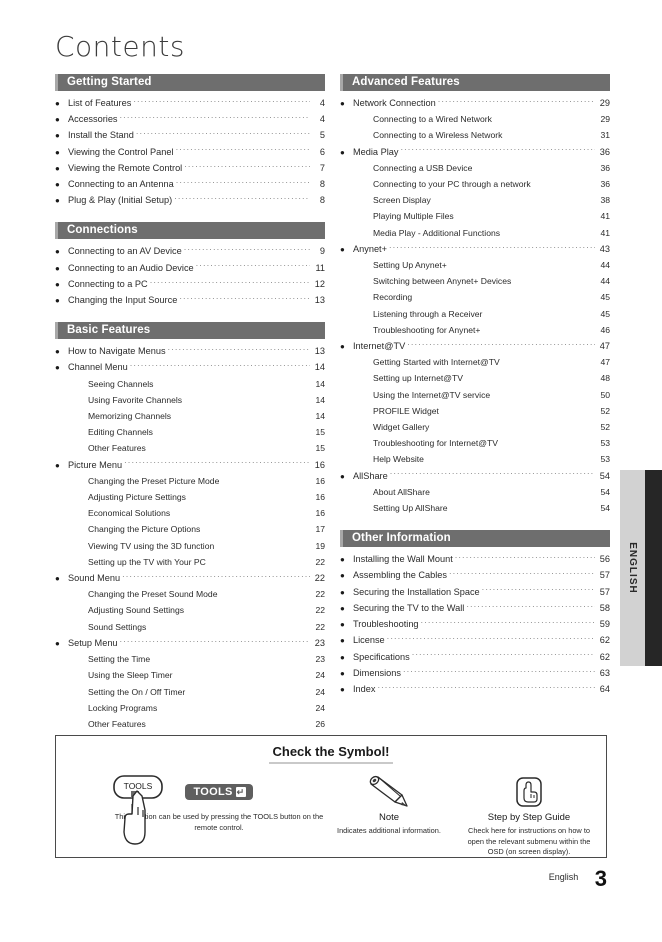 The height and width of the screenshot is (942, 662). I want to click on toc-entry: ● License 62, so click(475, 640).